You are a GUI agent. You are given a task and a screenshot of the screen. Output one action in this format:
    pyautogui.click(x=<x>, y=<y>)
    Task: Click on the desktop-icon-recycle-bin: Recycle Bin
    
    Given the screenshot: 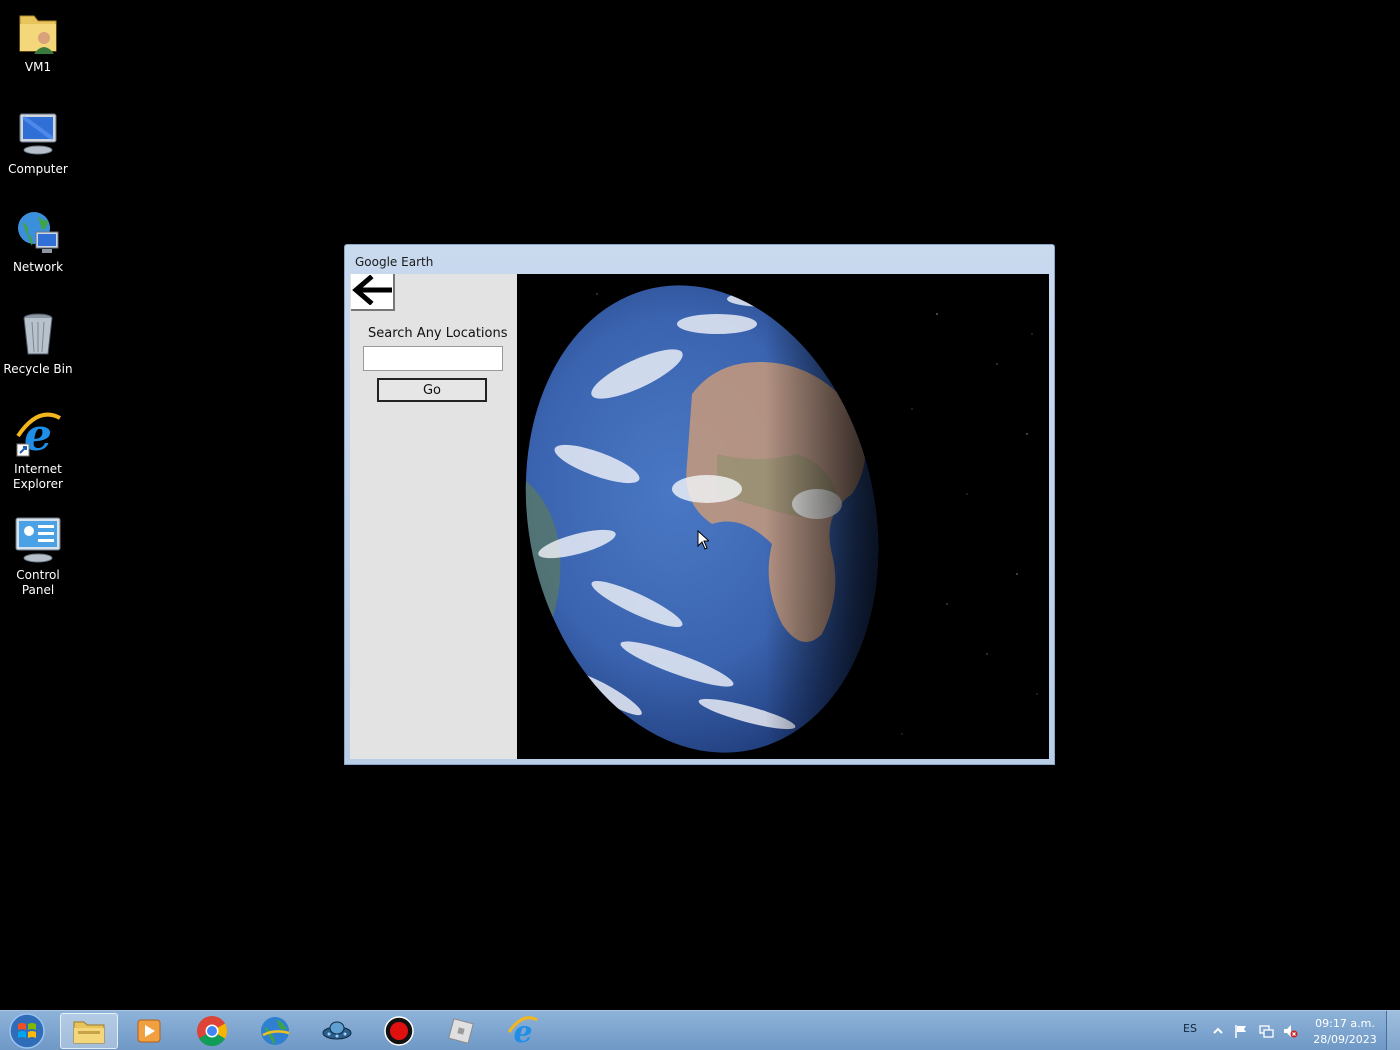 What is the action you would take?
    pyautogui.click(x=38, y=343)
    